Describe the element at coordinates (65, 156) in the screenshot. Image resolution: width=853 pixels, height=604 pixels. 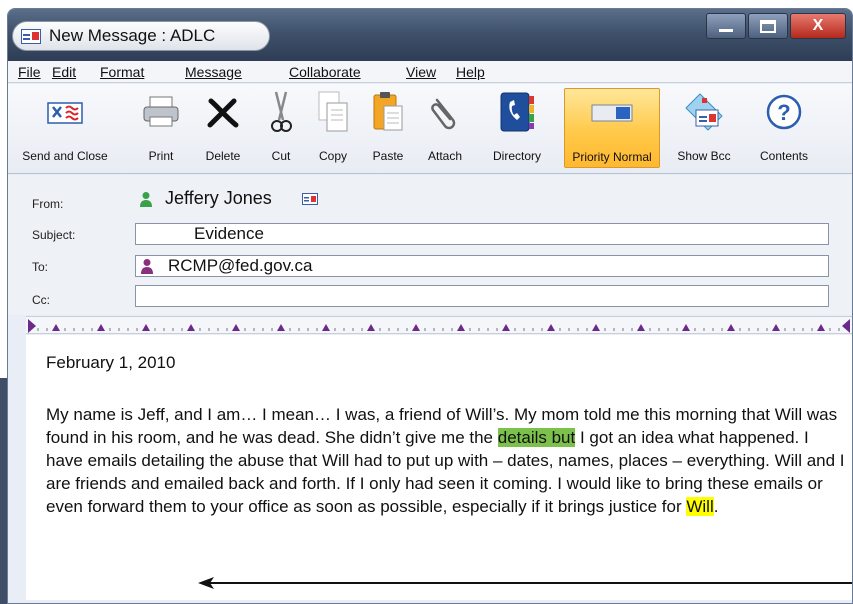
I see `send-and-close-label: Send and Close` at that location.